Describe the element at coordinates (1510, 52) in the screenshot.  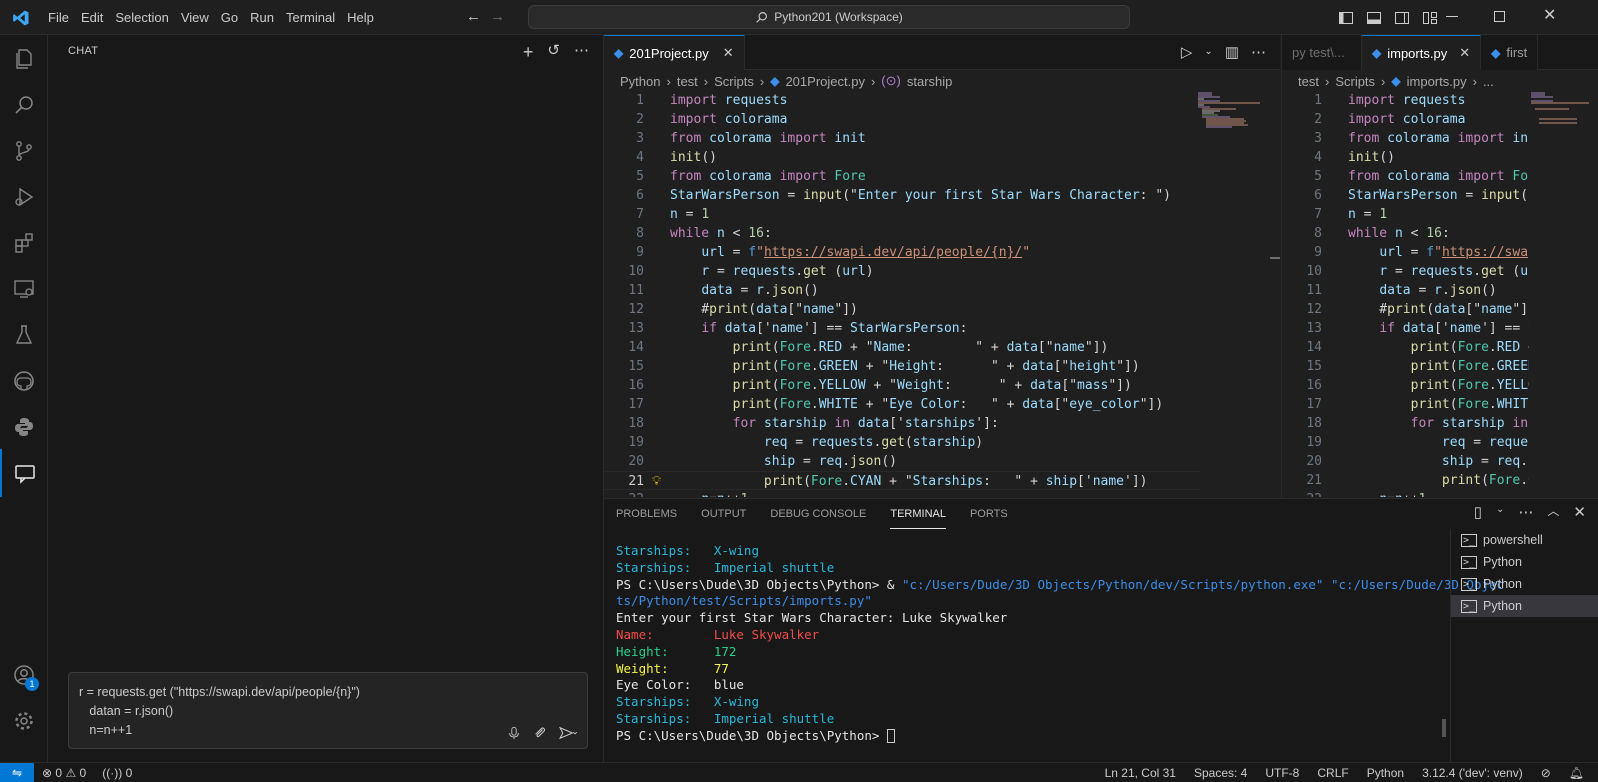
I see `tab-first: ◆ first` at that location.